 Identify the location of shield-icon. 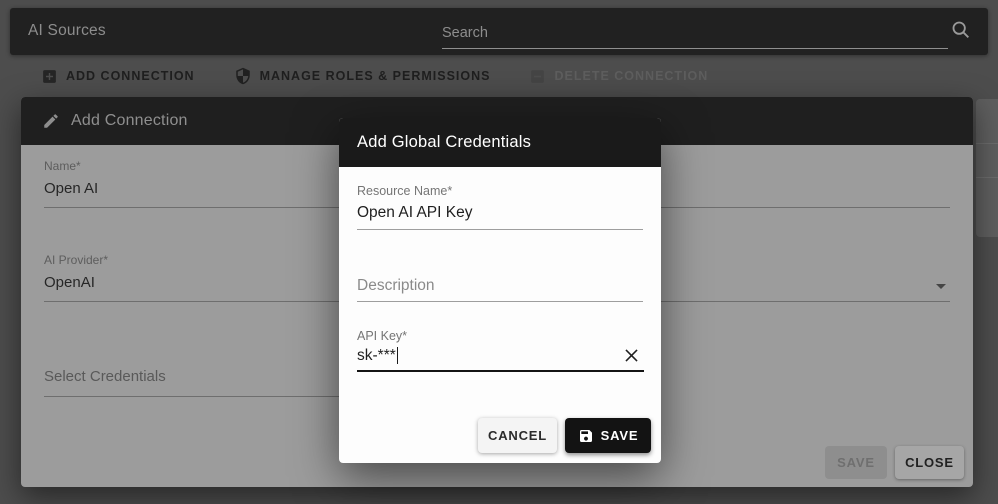
(242, 76).